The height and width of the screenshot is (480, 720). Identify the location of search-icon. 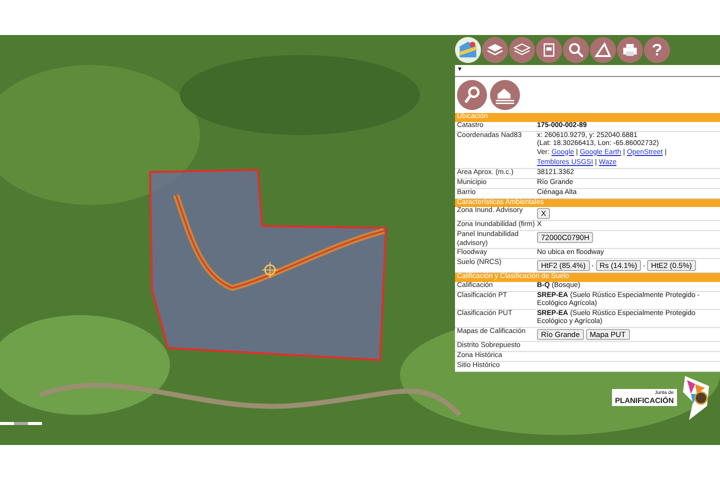
(576, 50).